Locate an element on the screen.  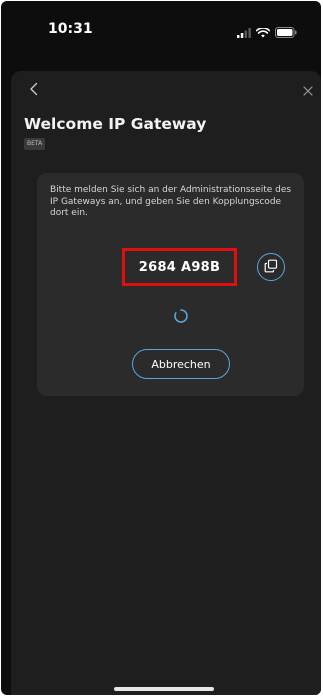
copy-icon is located at coordinates (271, 267).